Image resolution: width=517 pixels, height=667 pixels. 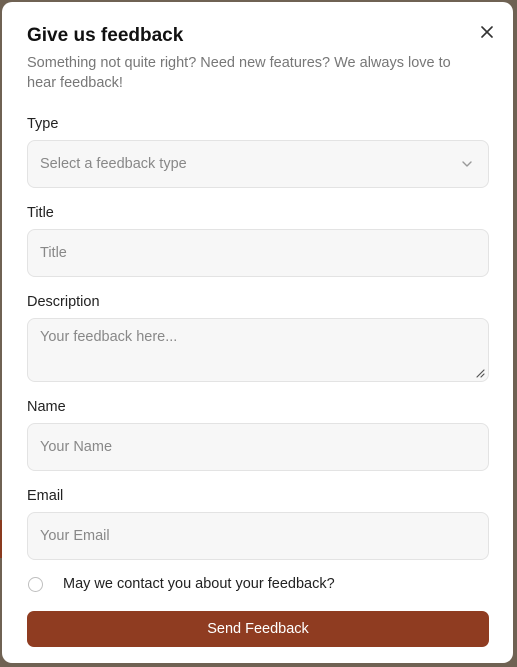 I want to click on name-placeholder: Your Name, so click(x=76, y=447).